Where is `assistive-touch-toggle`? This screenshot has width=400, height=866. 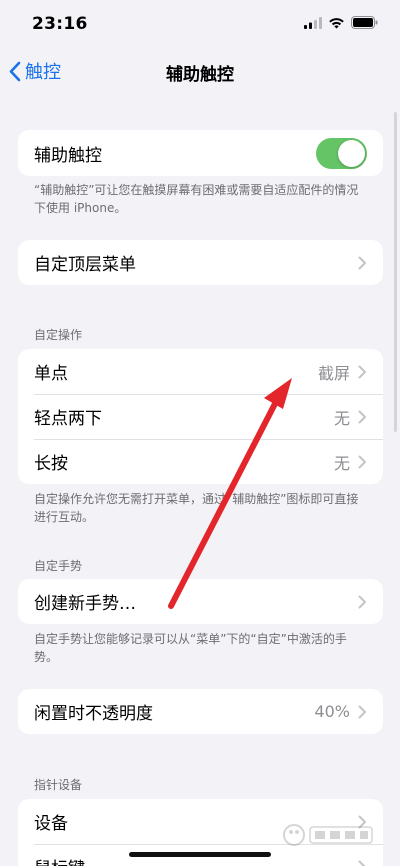
assistive-touch-toggle is located at coordinates (341, 153).